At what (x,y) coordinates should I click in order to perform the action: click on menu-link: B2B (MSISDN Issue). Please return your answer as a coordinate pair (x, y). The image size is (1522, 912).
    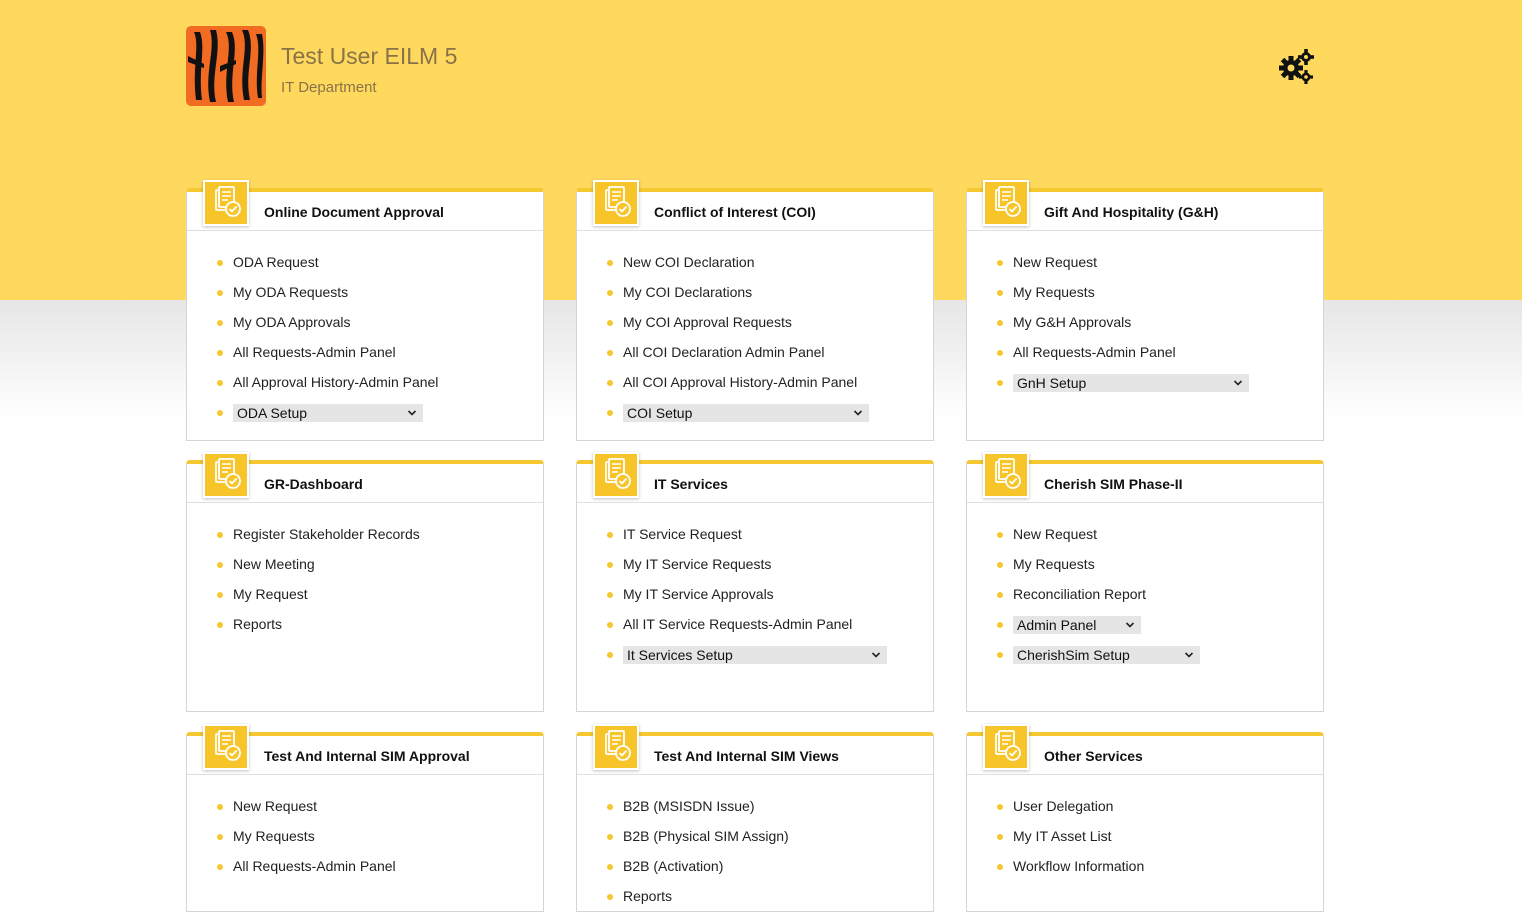
    Looking at the image, I should click on (688, 806).